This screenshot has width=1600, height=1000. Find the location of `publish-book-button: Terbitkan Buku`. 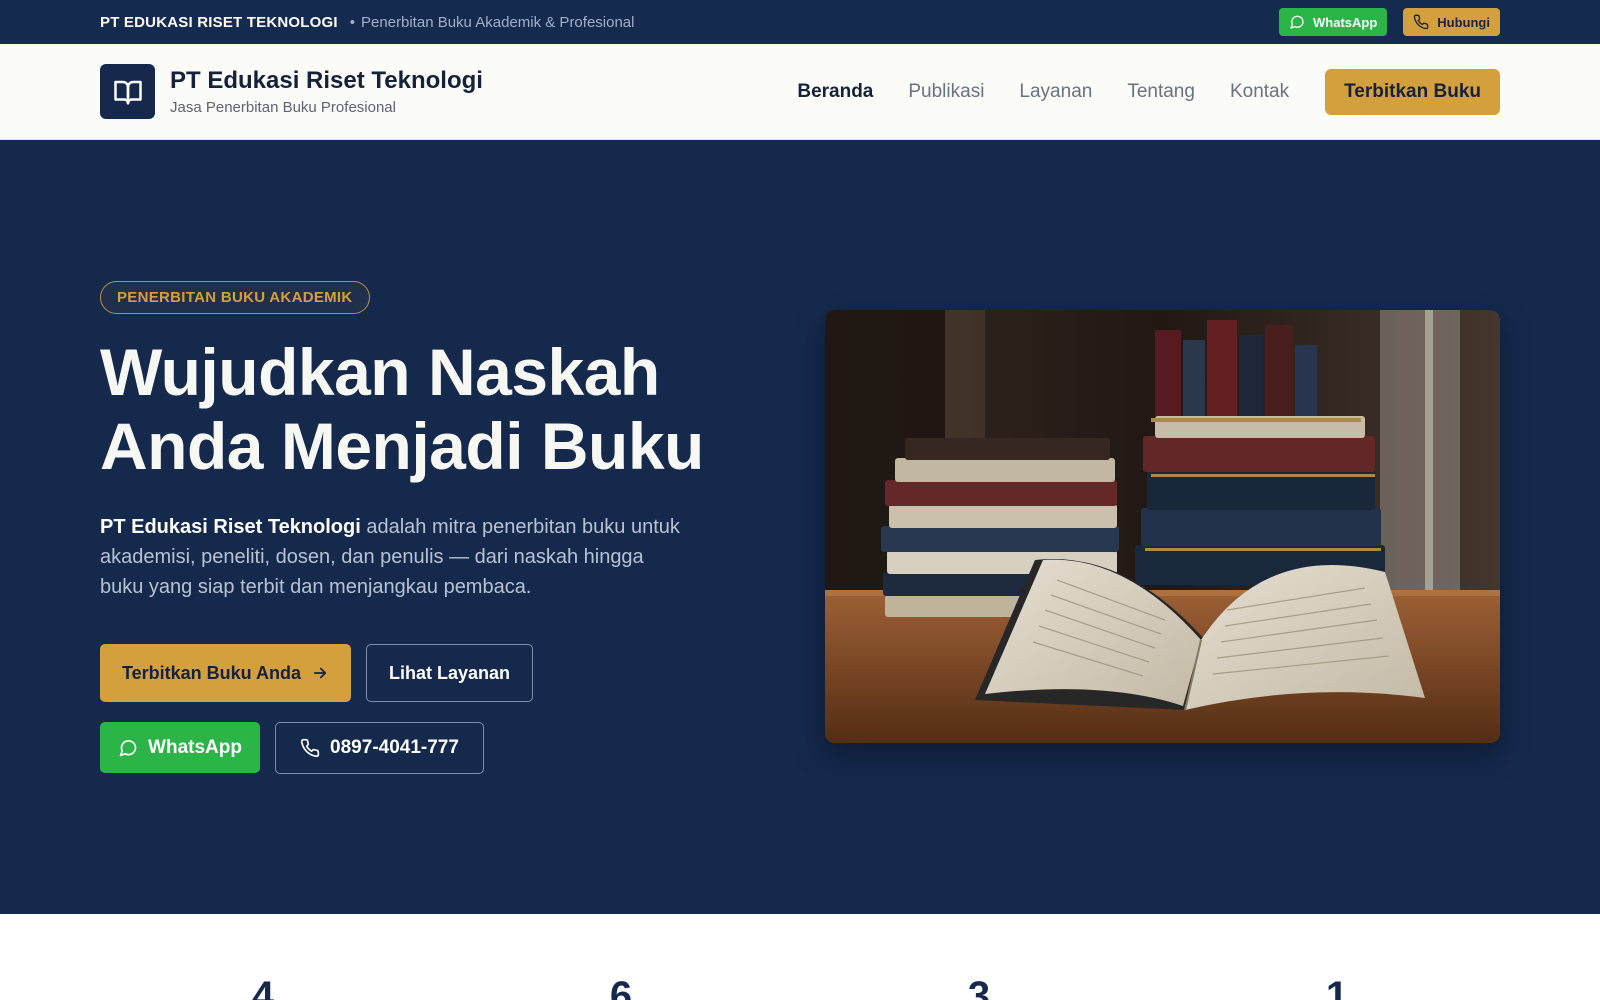

publish-book-button: Terbitkan Buku is located at coordinates (1412, 91).